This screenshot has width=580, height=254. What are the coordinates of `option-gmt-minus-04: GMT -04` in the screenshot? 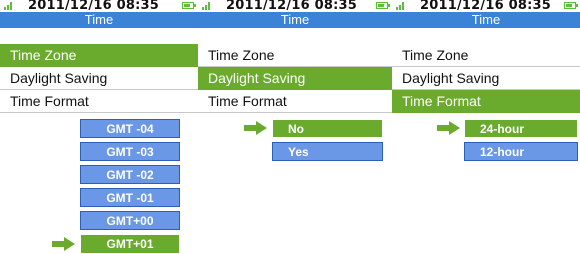 It's located at (130, 128).